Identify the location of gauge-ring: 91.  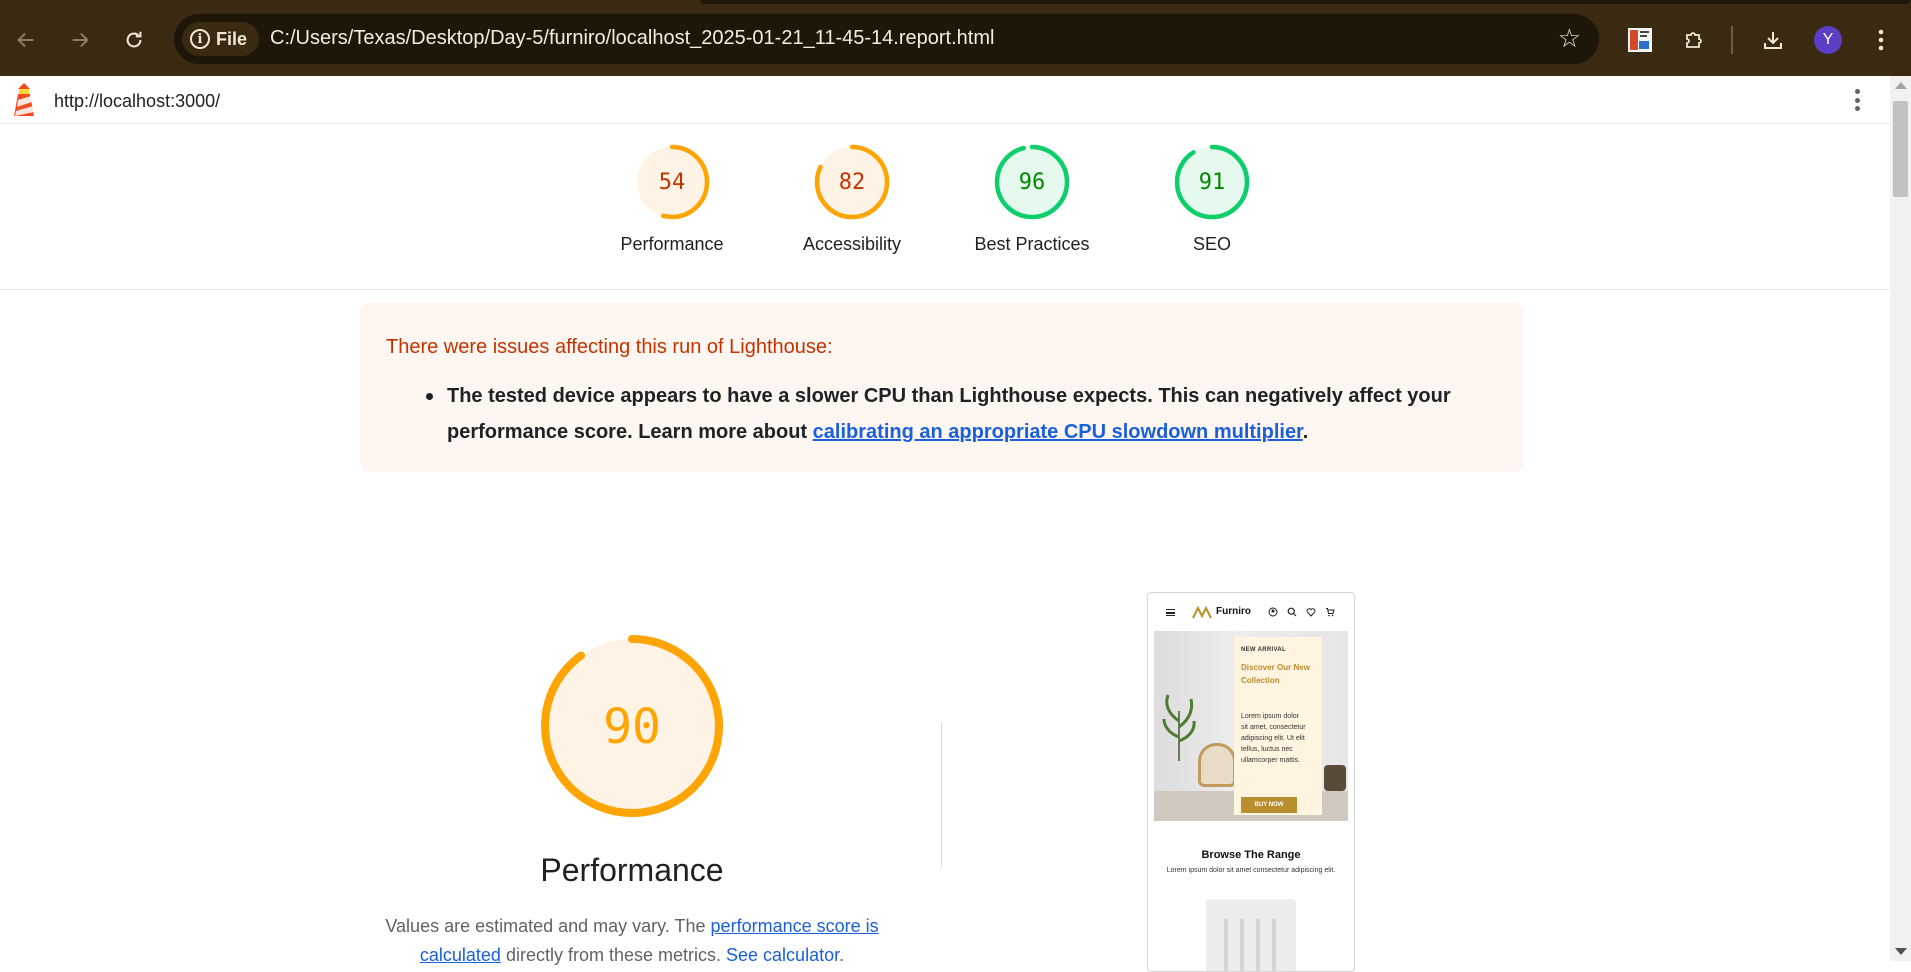
(1212, 182).